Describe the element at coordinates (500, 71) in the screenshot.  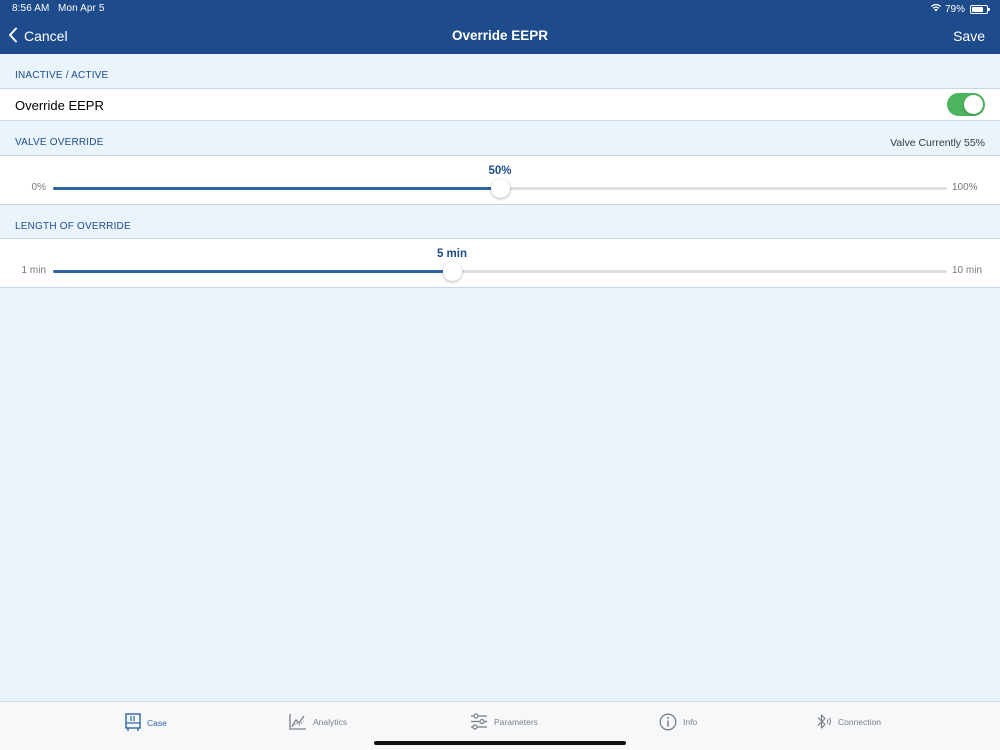
I see `section-header-active: INACTIVE / ACTIVE` at that location.